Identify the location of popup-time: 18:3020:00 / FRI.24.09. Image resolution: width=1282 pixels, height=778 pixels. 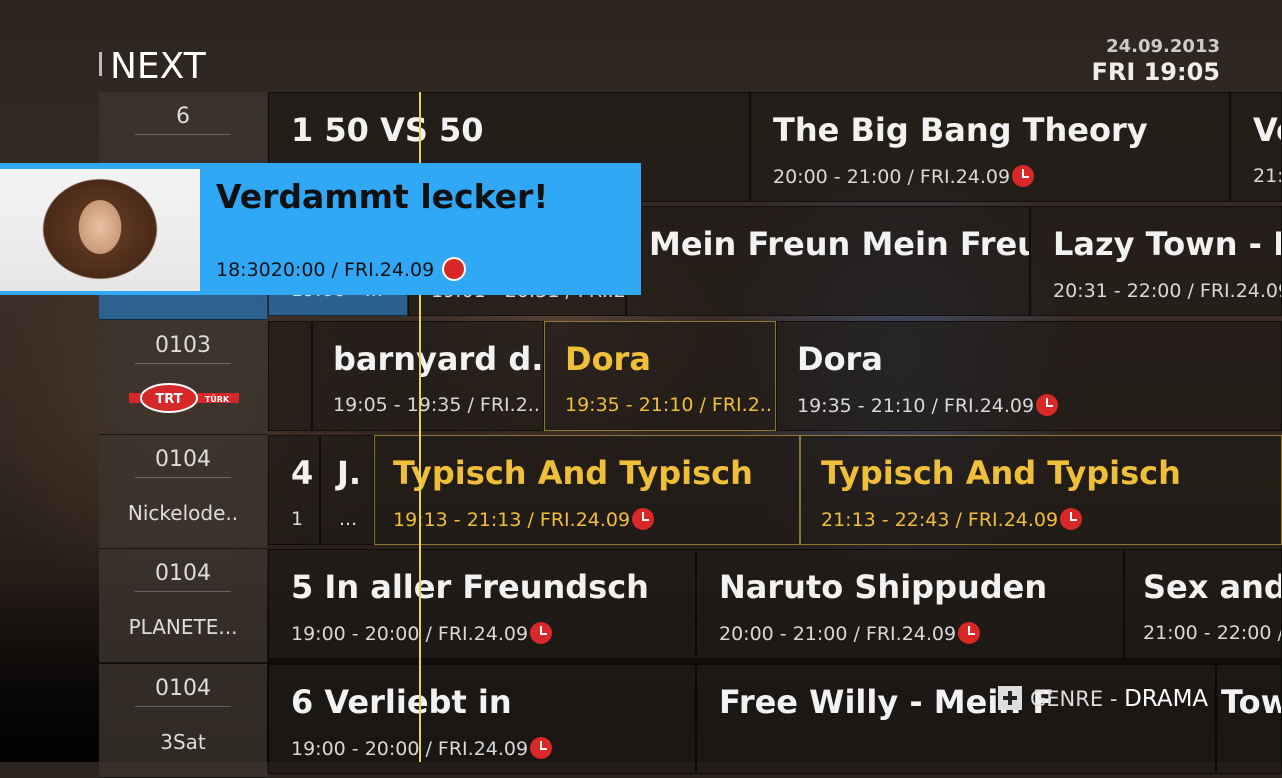
(341, 269).